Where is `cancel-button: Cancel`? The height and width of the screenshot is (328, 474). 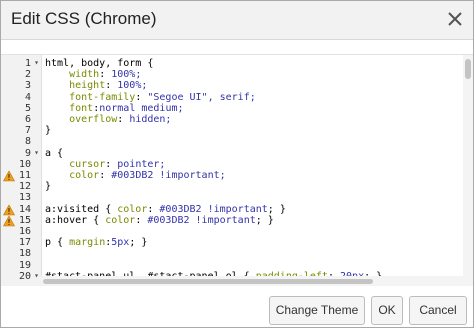
cancel-button: Cancel is located at coordinates (438, 310).